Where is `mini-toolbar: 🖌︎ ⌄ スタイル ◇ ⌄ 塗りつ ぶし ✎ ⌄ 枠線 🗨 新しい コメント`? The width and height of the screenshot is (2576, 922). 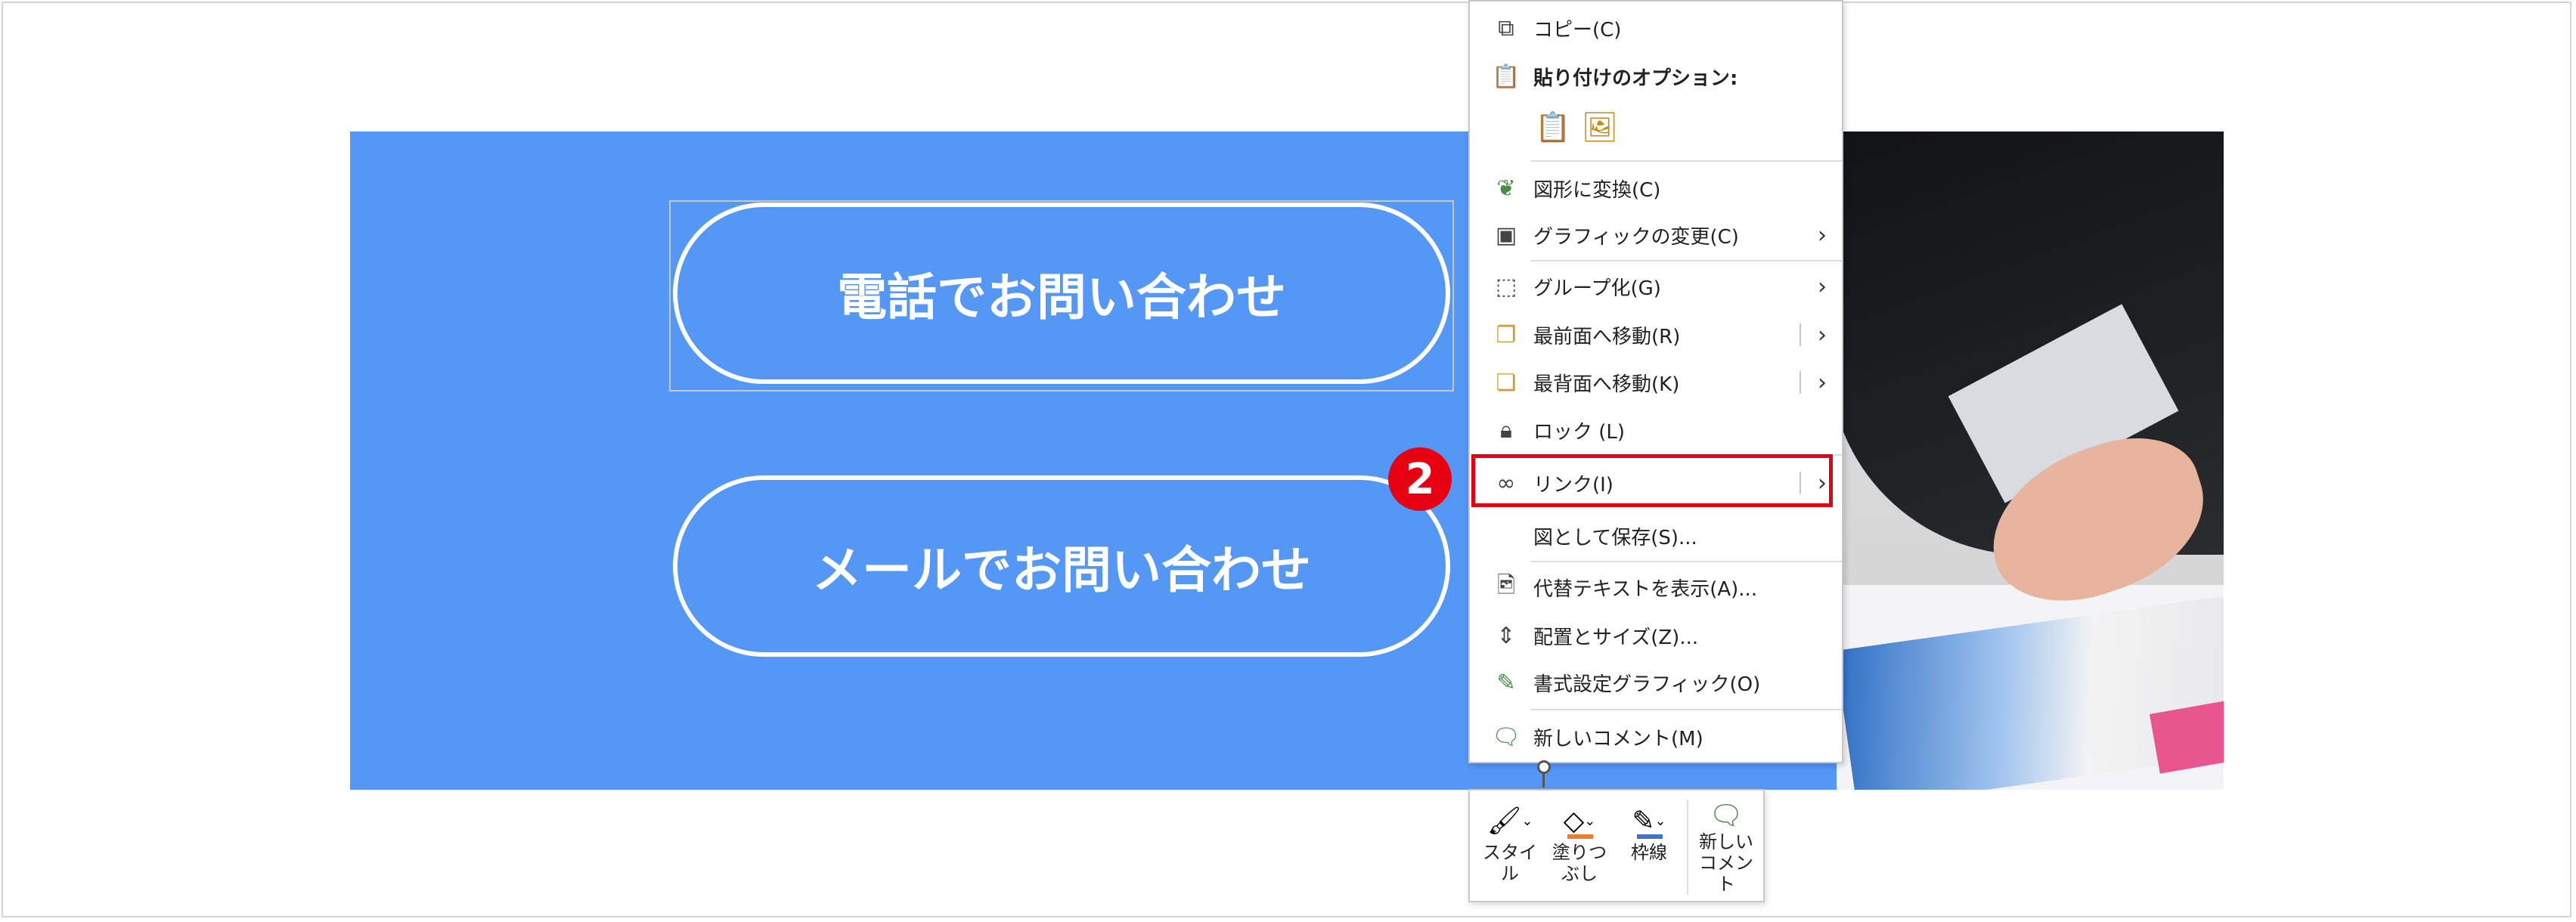
mini-toolbar: 🖌︎ ⌄ スタイル ◇ ⌄ 塗りつ ぶし ✎ ⌄ 枠線 🗨 新しい コメント is located at coordinates (1616, 846).